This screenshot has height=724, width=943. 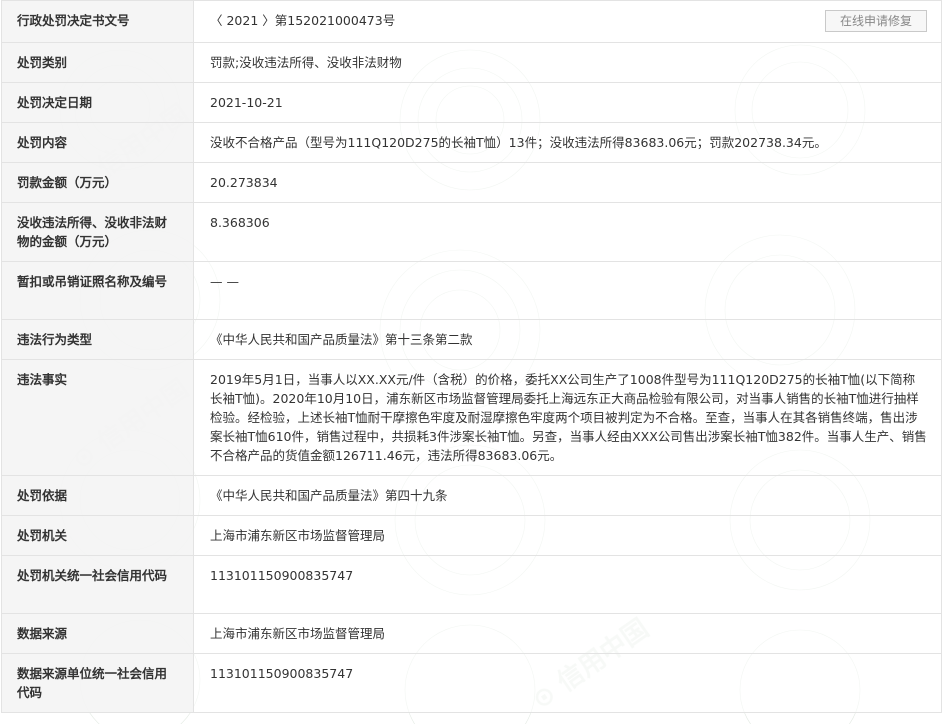 I want to click on table-row: 处罚机关 上海市浦东新区市场监督管理局, so click(x=471, y=535).